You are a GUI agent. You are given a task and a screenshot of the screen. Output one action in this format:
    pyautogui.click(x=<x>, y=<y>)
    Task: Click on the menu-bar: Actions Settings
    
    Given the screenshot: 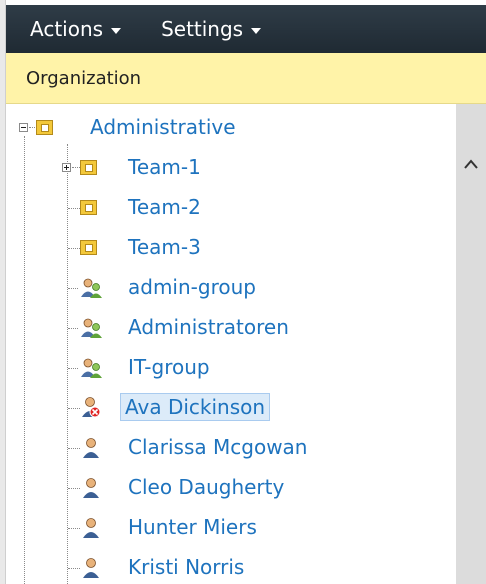 What is the action you would take?
    pyautogui.click(x=246, y=29)
    